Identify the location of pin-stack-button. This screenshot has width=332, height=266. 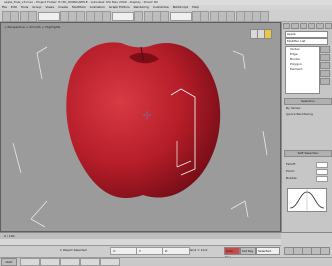
(325, 49).